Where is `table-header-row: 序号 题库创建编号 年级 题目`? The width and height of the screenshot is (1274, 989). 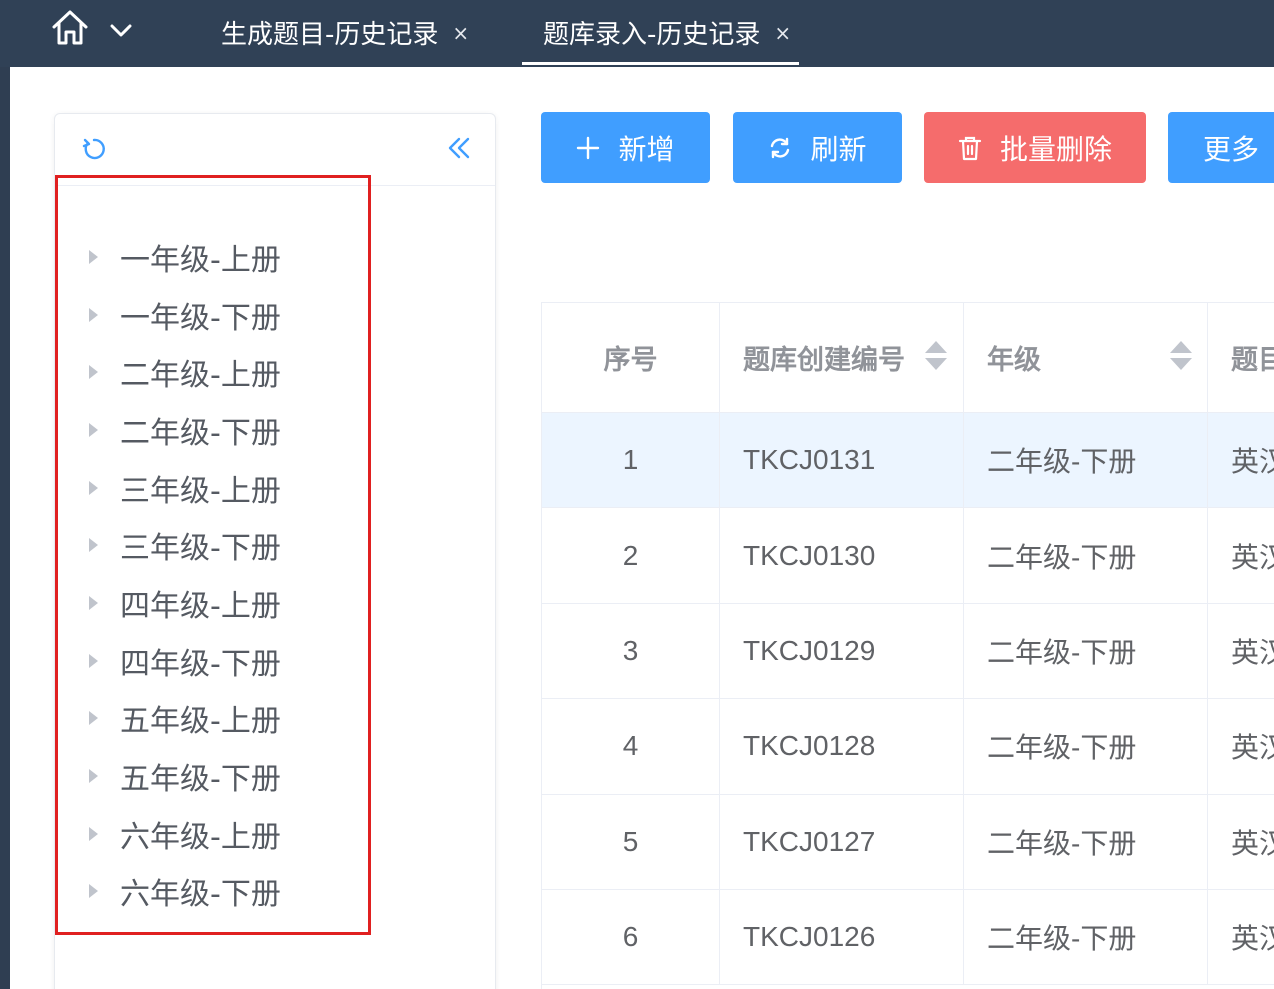 table-header-row: 序号 题库创建编号 年级 题目 is located at coordinates (908, 358).